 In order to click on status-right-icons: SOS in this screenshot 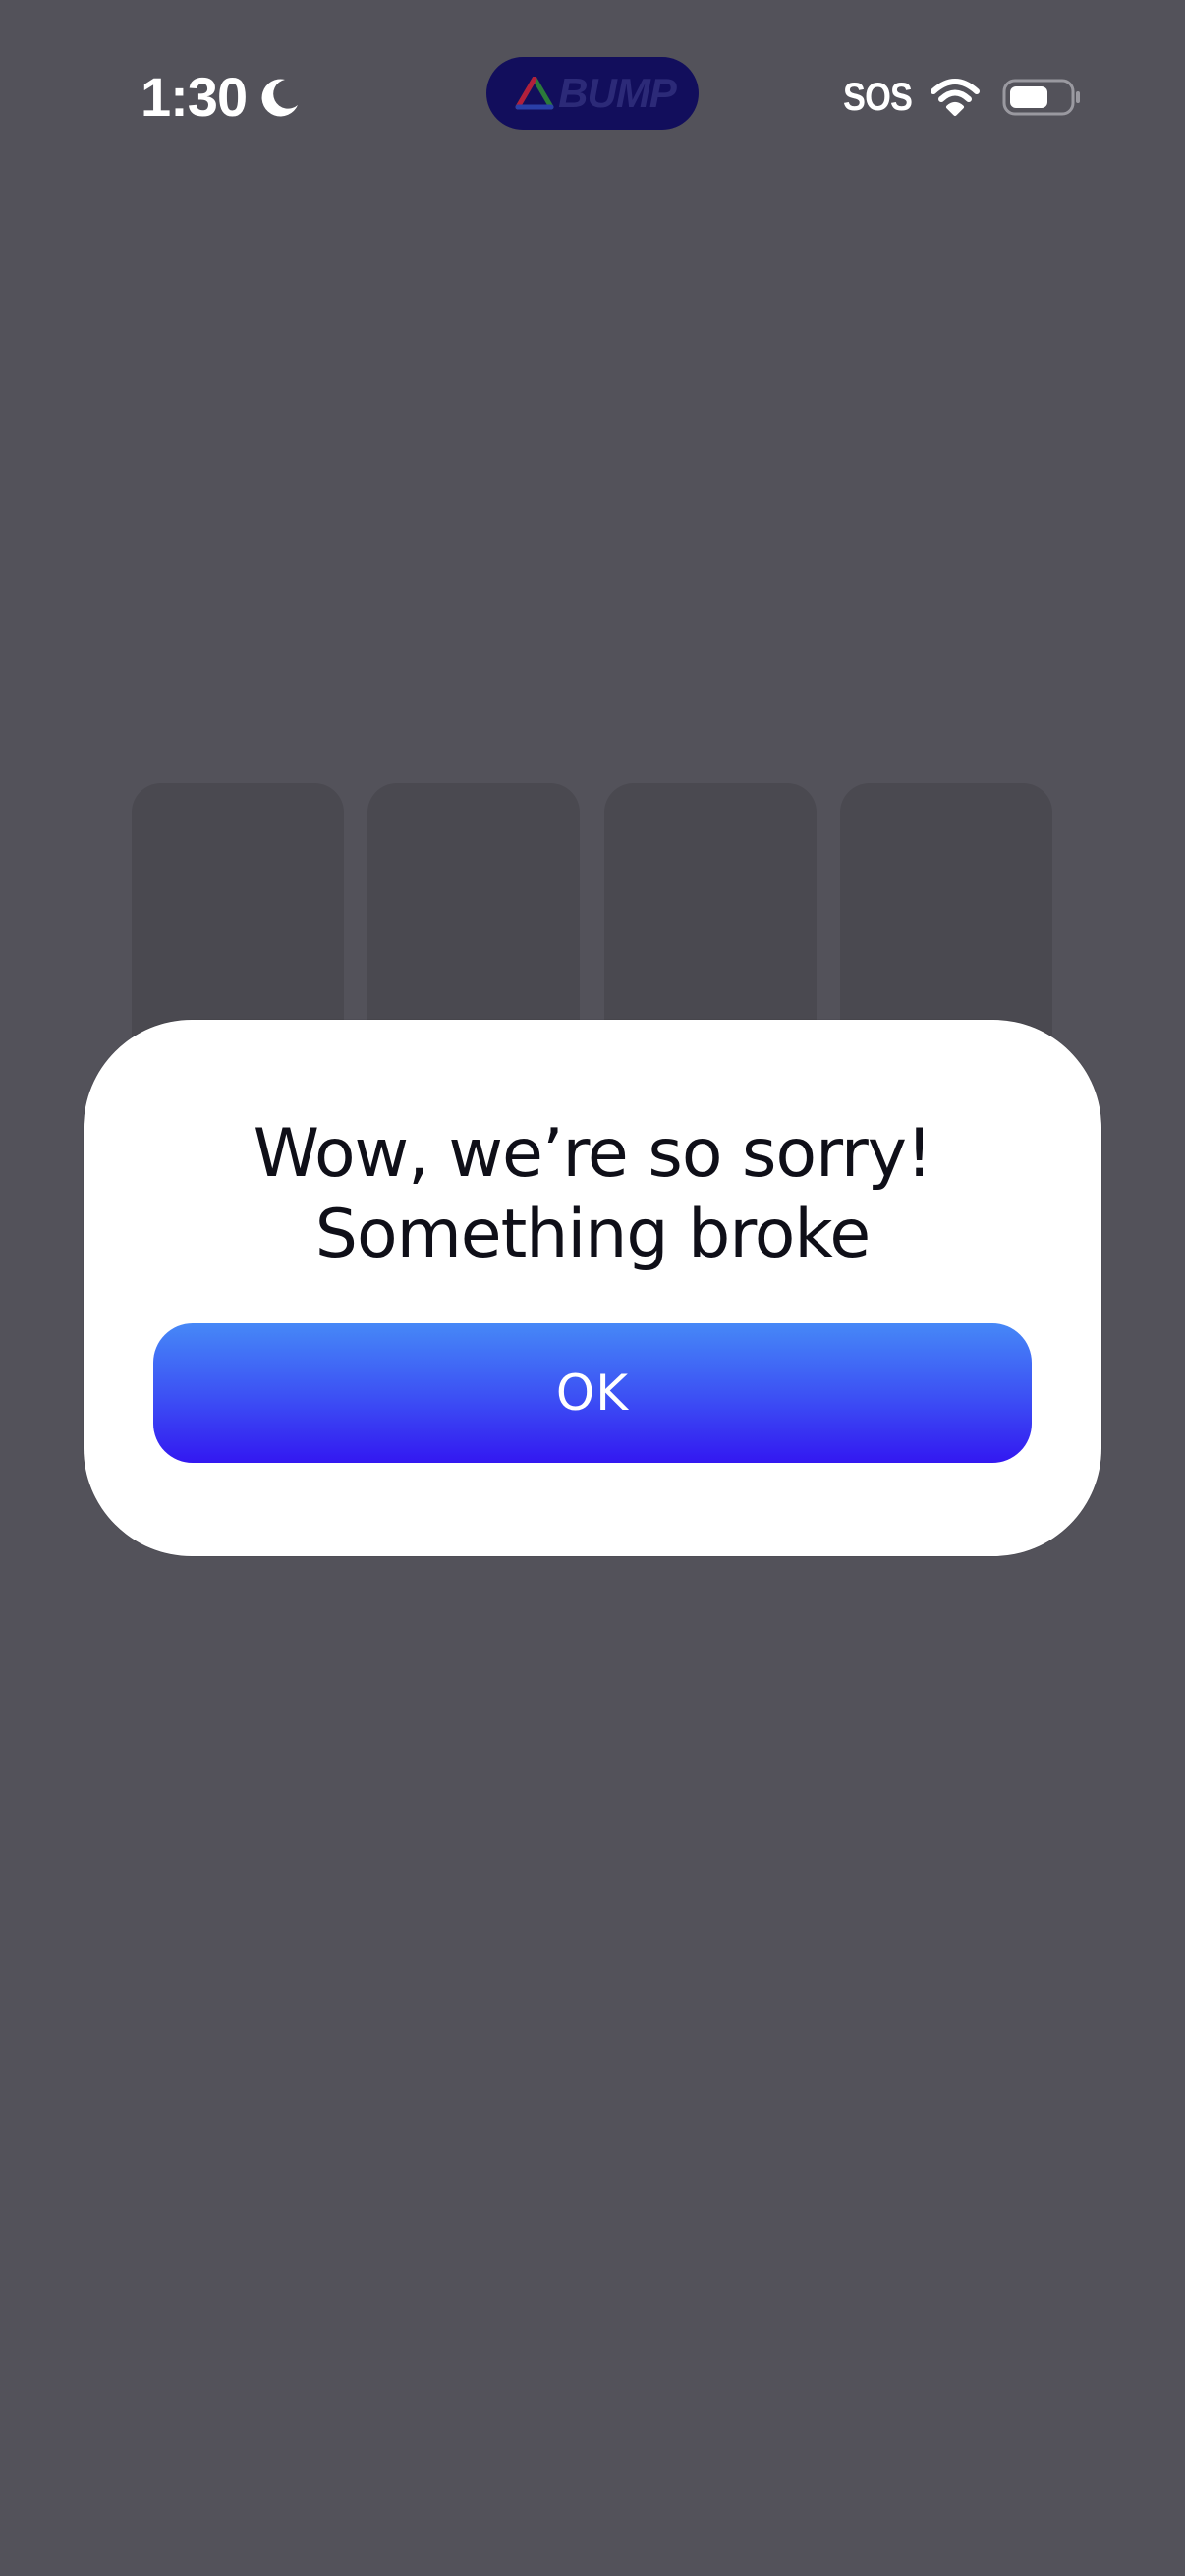, I will do `click(963, 97)`.